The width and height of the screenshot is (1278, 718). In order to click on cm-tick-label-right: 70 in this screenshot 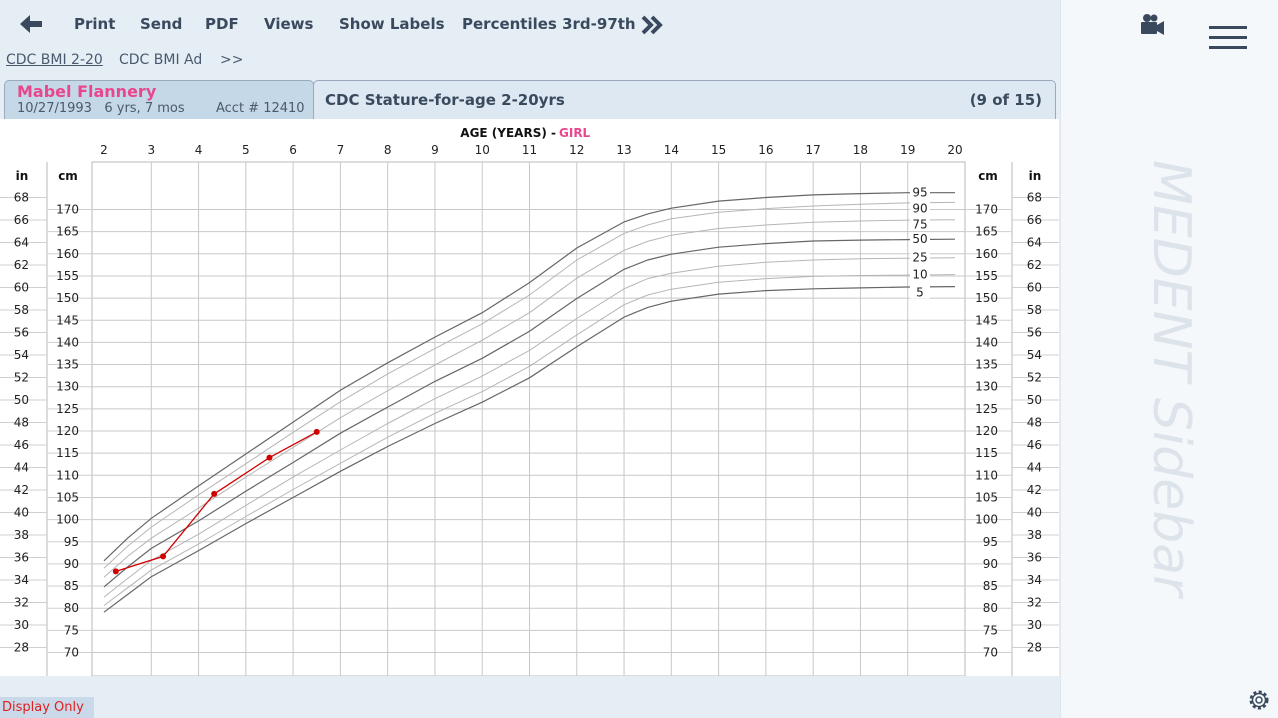, I will do `click(990, 653)`.